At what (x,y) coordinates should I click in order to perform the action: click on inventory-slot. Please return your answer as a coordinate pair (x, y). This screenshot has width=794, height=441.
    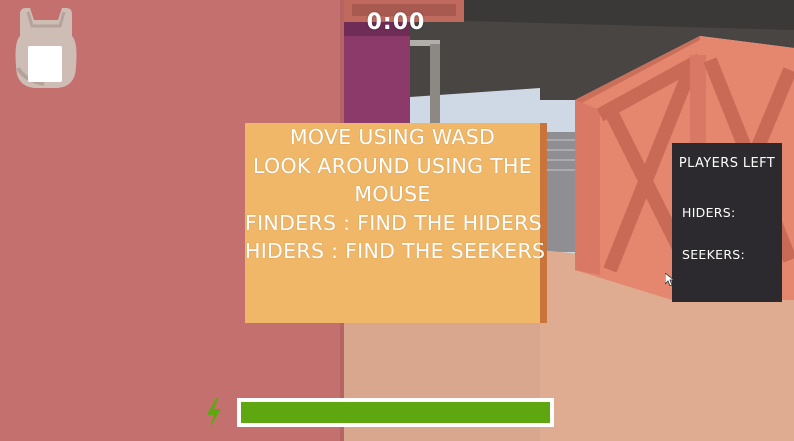
    Looking at the image, I should click on (45, 64).